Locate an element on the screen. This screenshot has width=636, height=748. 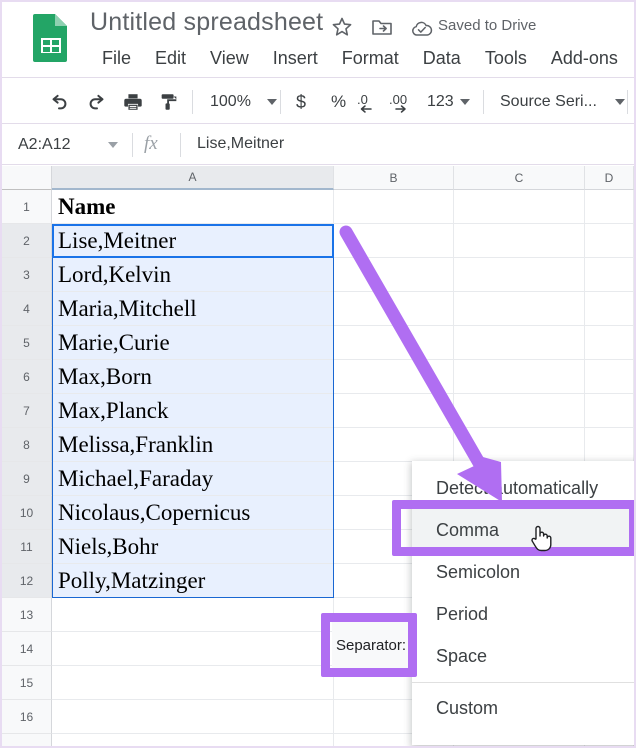
cell-A2: Lise,Meitner is located at coordinates (193, 241).